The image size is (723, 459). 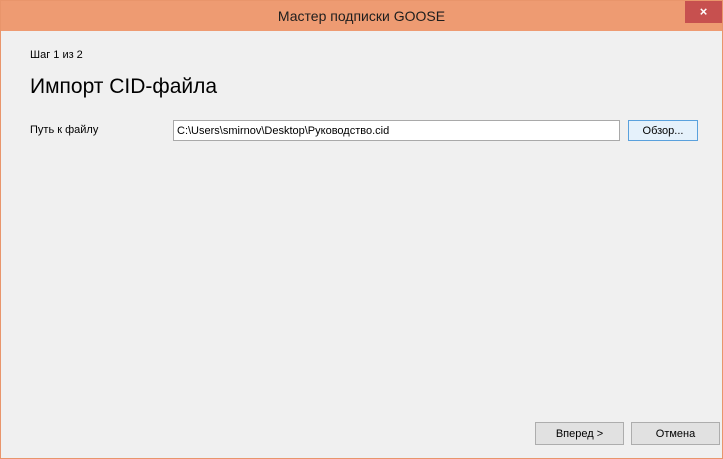 I want to click on title-bar: Мастер подписки GOOSE ×, so click(x=361, y=16).